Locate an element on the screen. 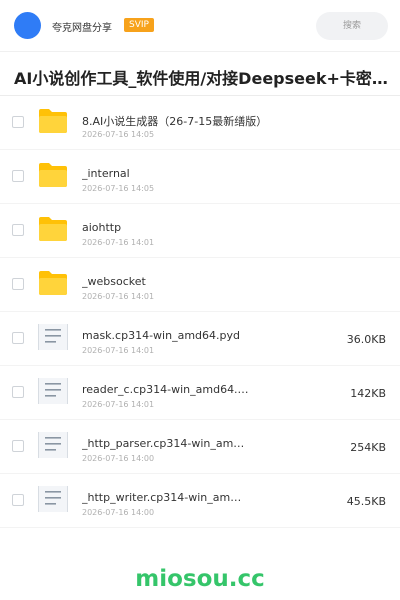 The height and width of the screenshot is (600, 400). file-size: 45.5KB is located at coordinates (366, 501).